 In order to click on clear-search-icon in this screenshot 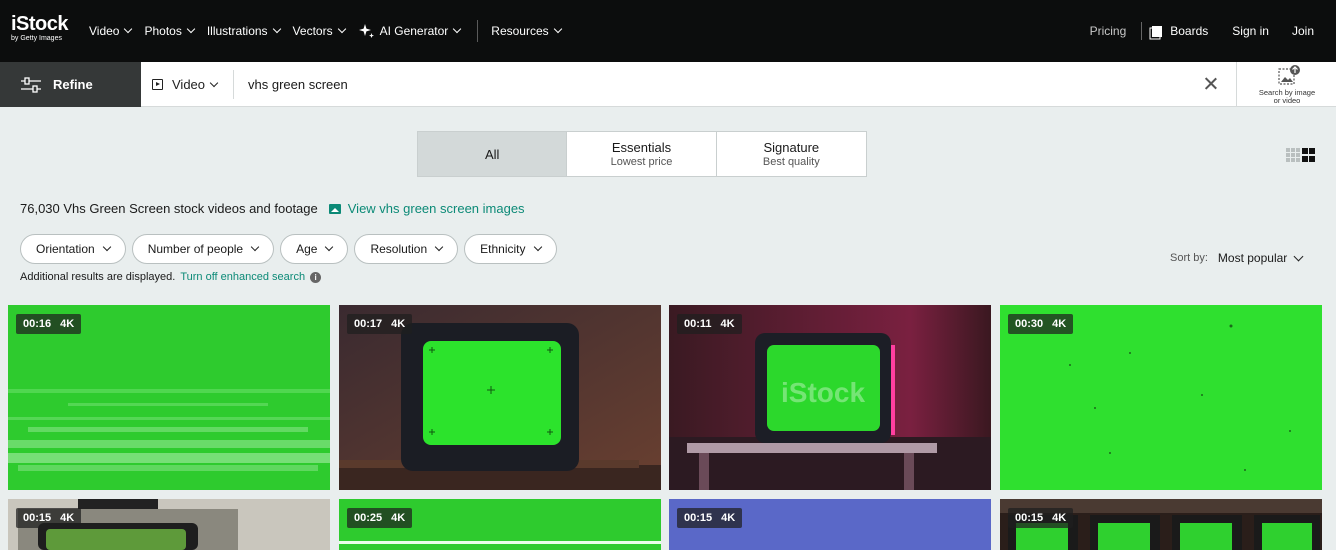, I will do `click(1211, 84)`.